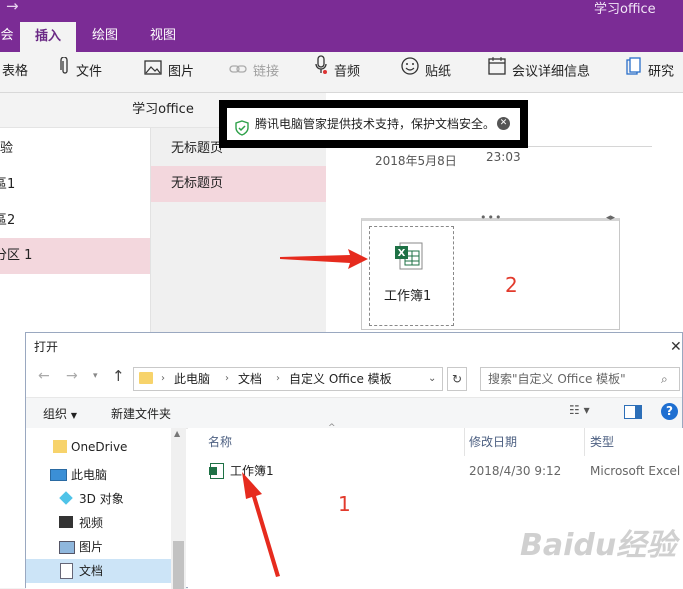 The width and height of the screenshot is (683, 589). Describe the element at coordinates (216, 471) in the screenshot. I see `excel-file-icon` at that location.